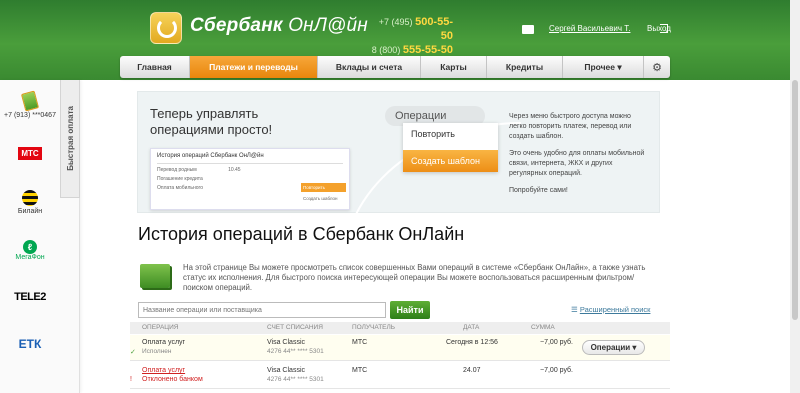 This screenshot has height=393, width=800. I want to click on megafon-label: МегаФон, so click(30, 257).